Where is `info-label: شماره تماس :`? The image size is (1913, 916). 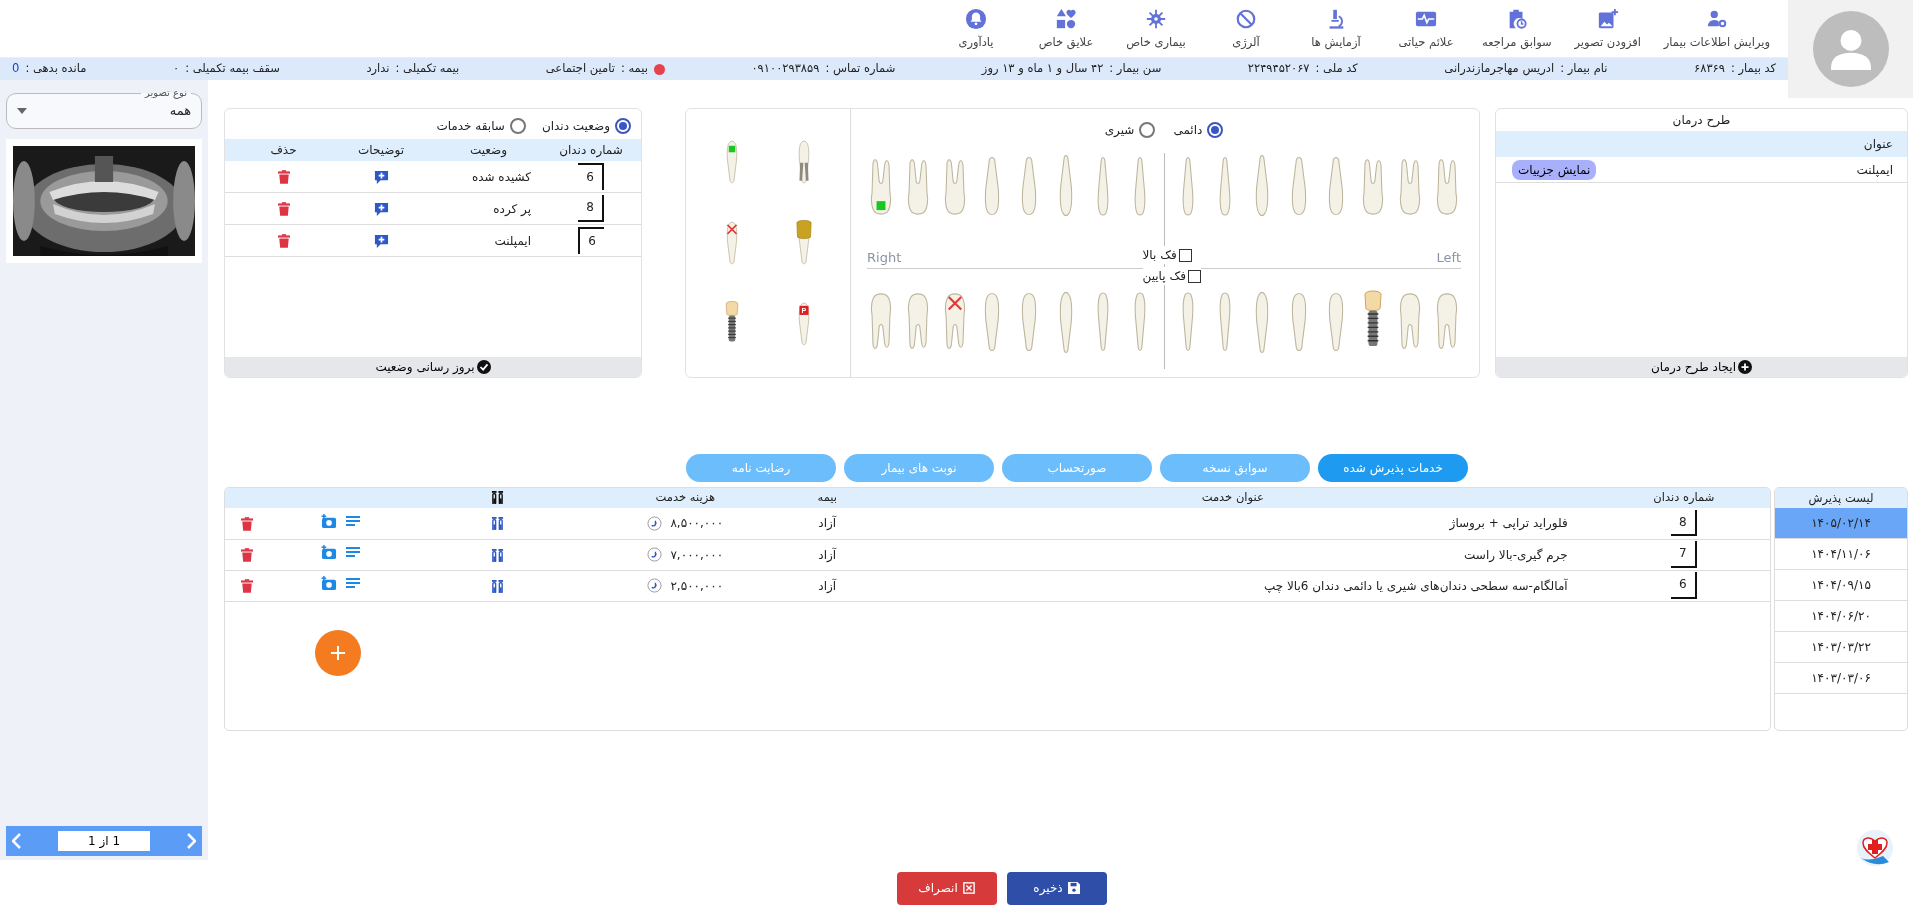
info-label: شماره تماس : is located at coordinates (860, 69).